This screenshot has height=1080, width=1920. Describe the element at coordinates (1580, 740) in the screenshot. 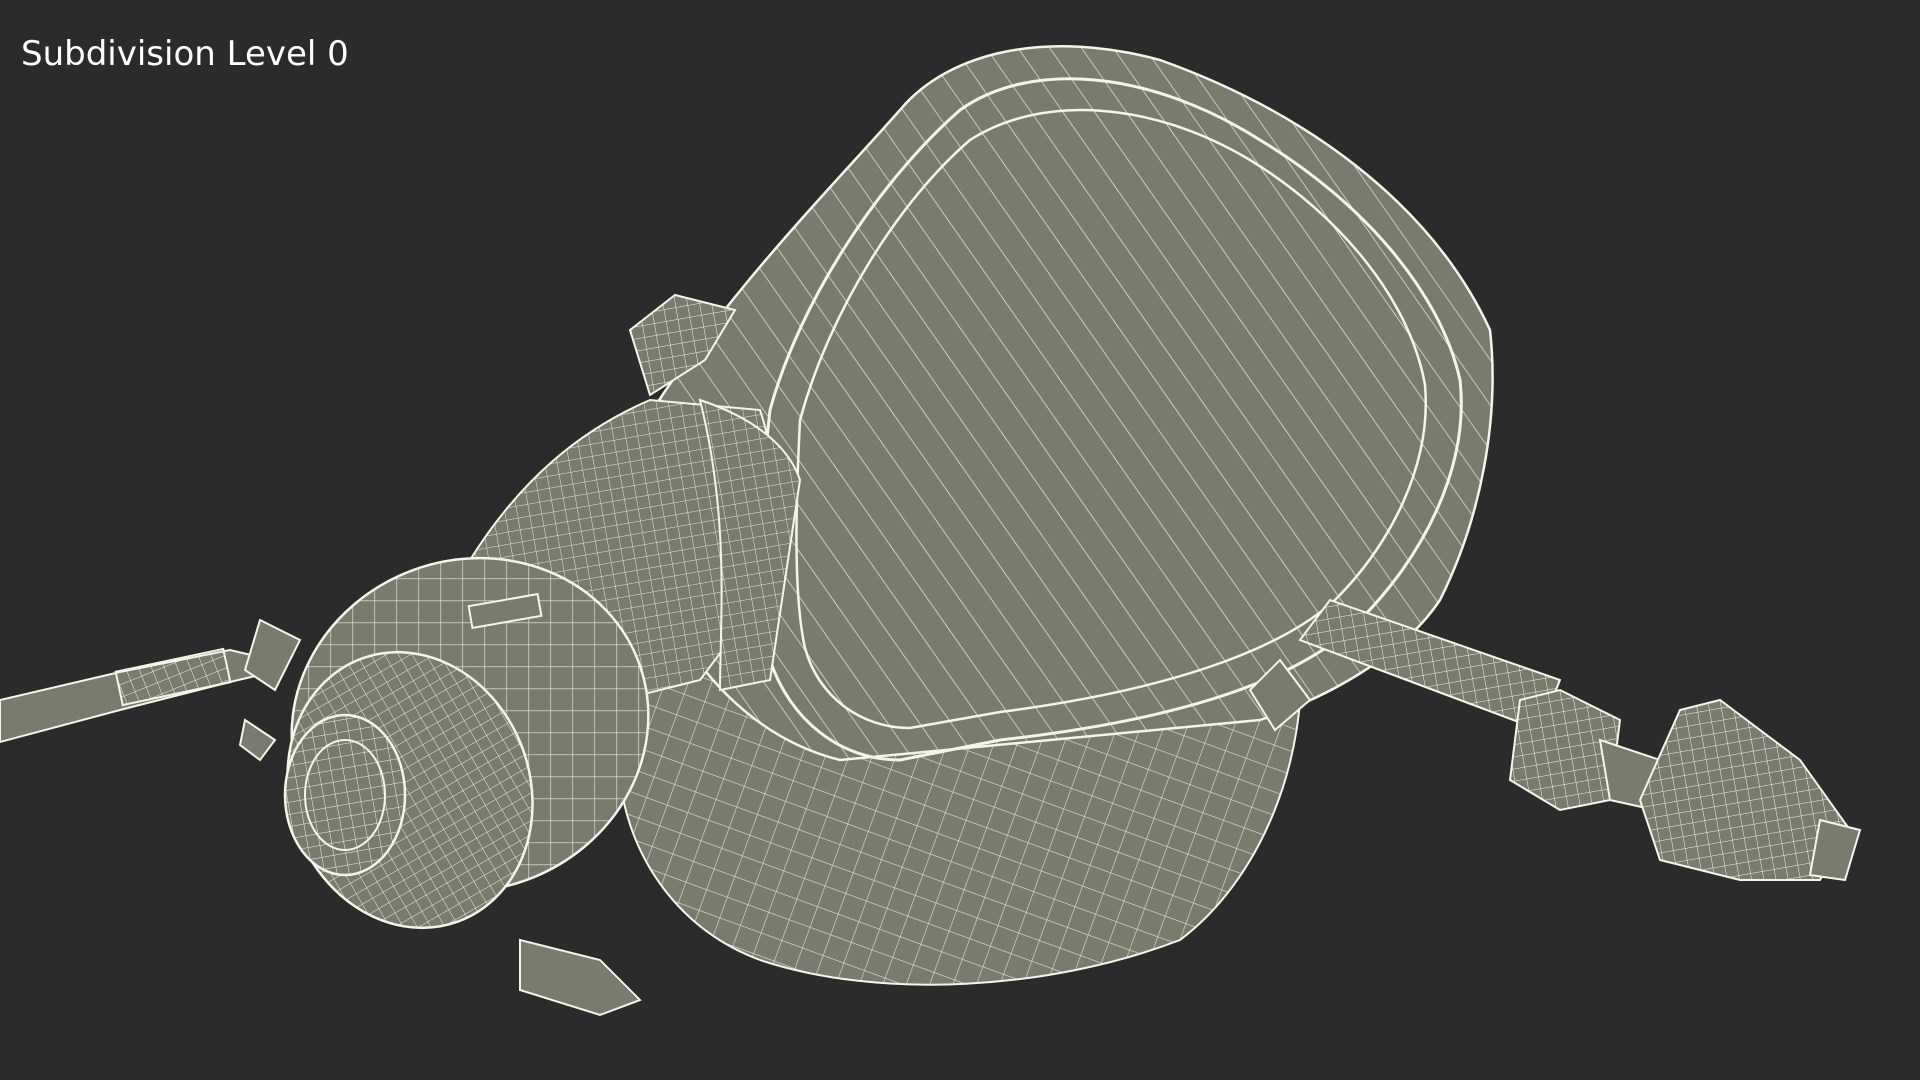

I see `right-strap-buckle` at that location.